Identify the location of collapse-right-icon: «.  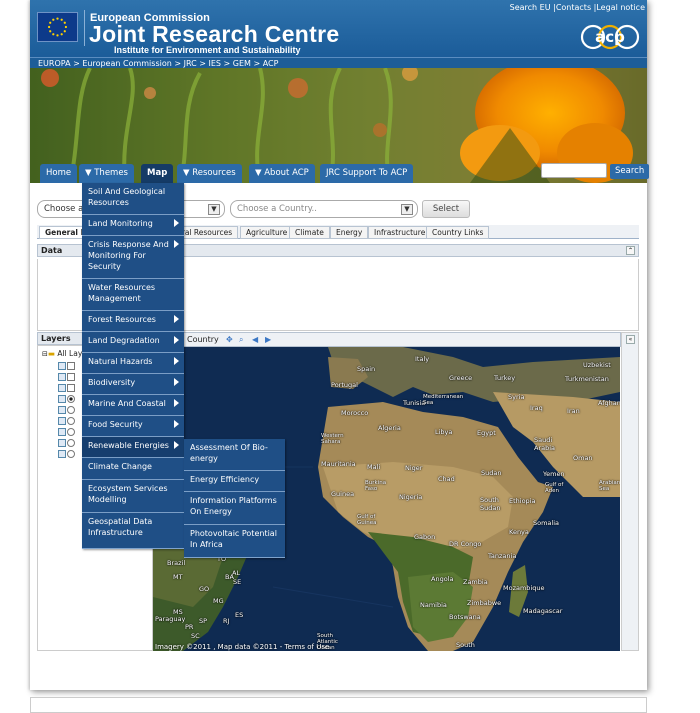
(630, 339).